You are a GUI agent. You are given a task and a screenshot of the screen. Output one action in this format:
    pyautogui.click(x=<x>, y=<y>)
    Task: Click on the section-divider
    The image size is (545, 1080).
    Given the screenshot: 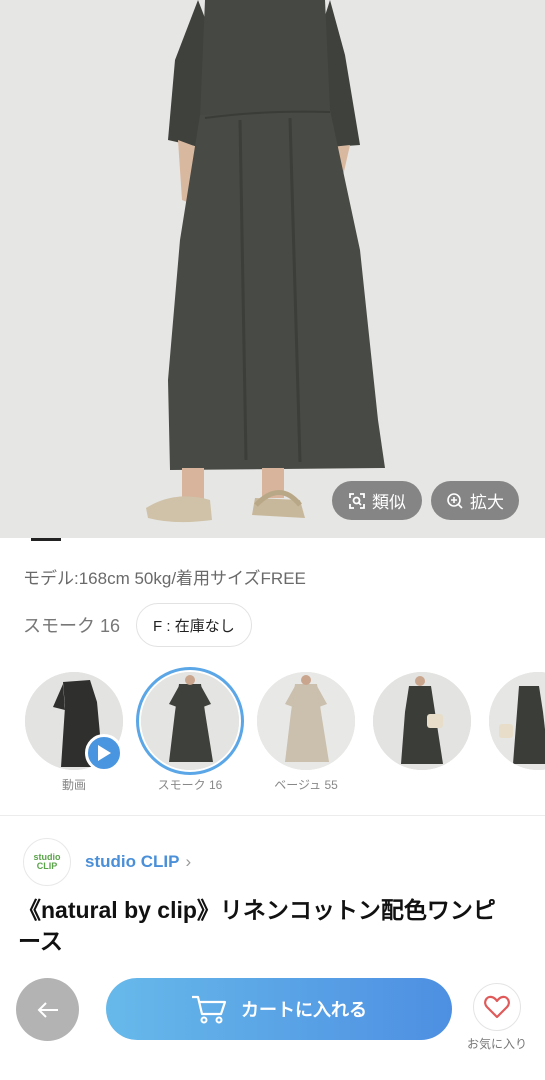 What is the action you would take?
    pyautogui.click(x=272, y=815)
    